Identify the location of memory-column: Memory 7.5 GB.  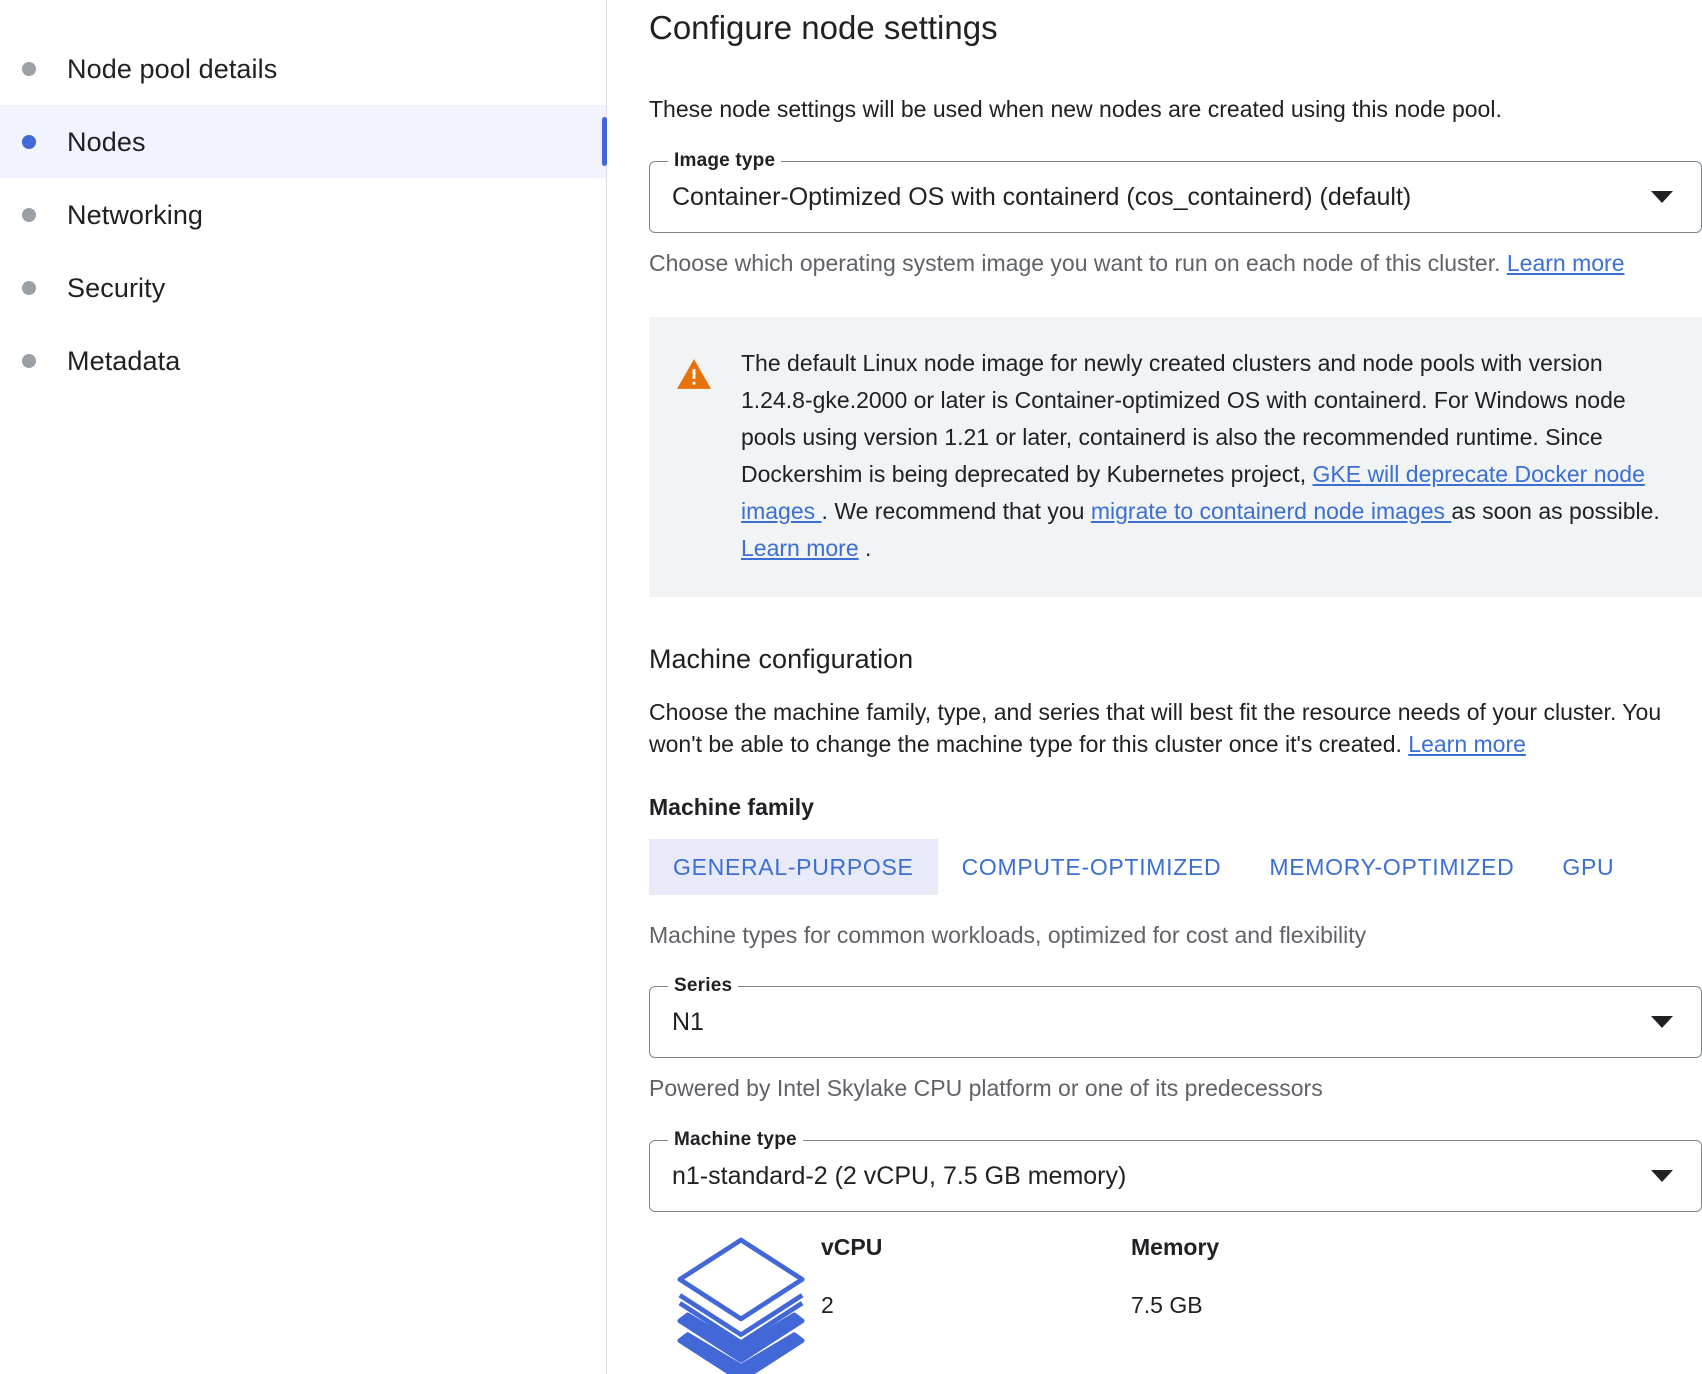
(1175, 1276).